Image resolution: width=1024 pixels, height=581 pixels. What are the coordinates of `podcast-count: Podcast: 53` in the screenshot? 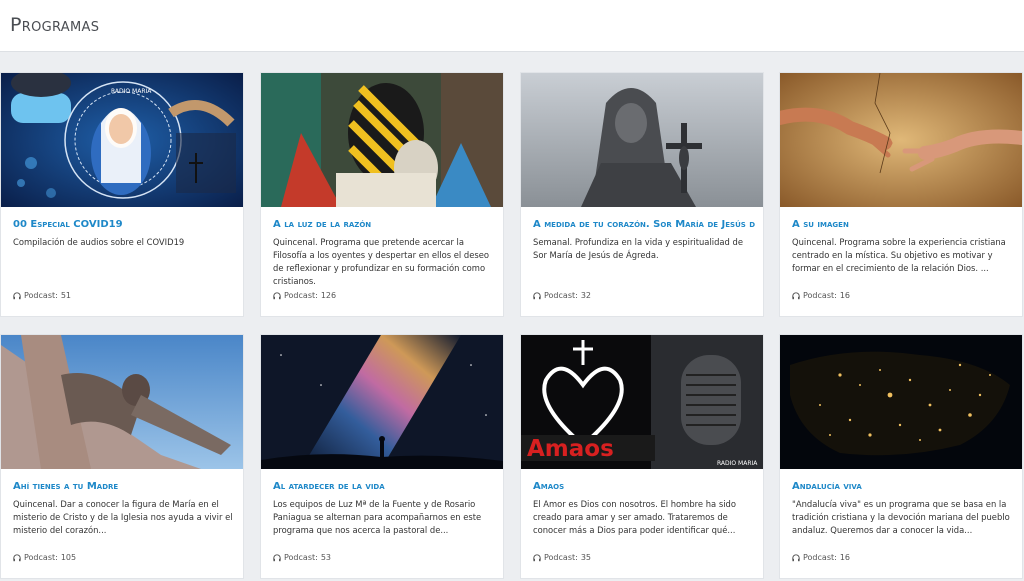 It's located at (302, 557).